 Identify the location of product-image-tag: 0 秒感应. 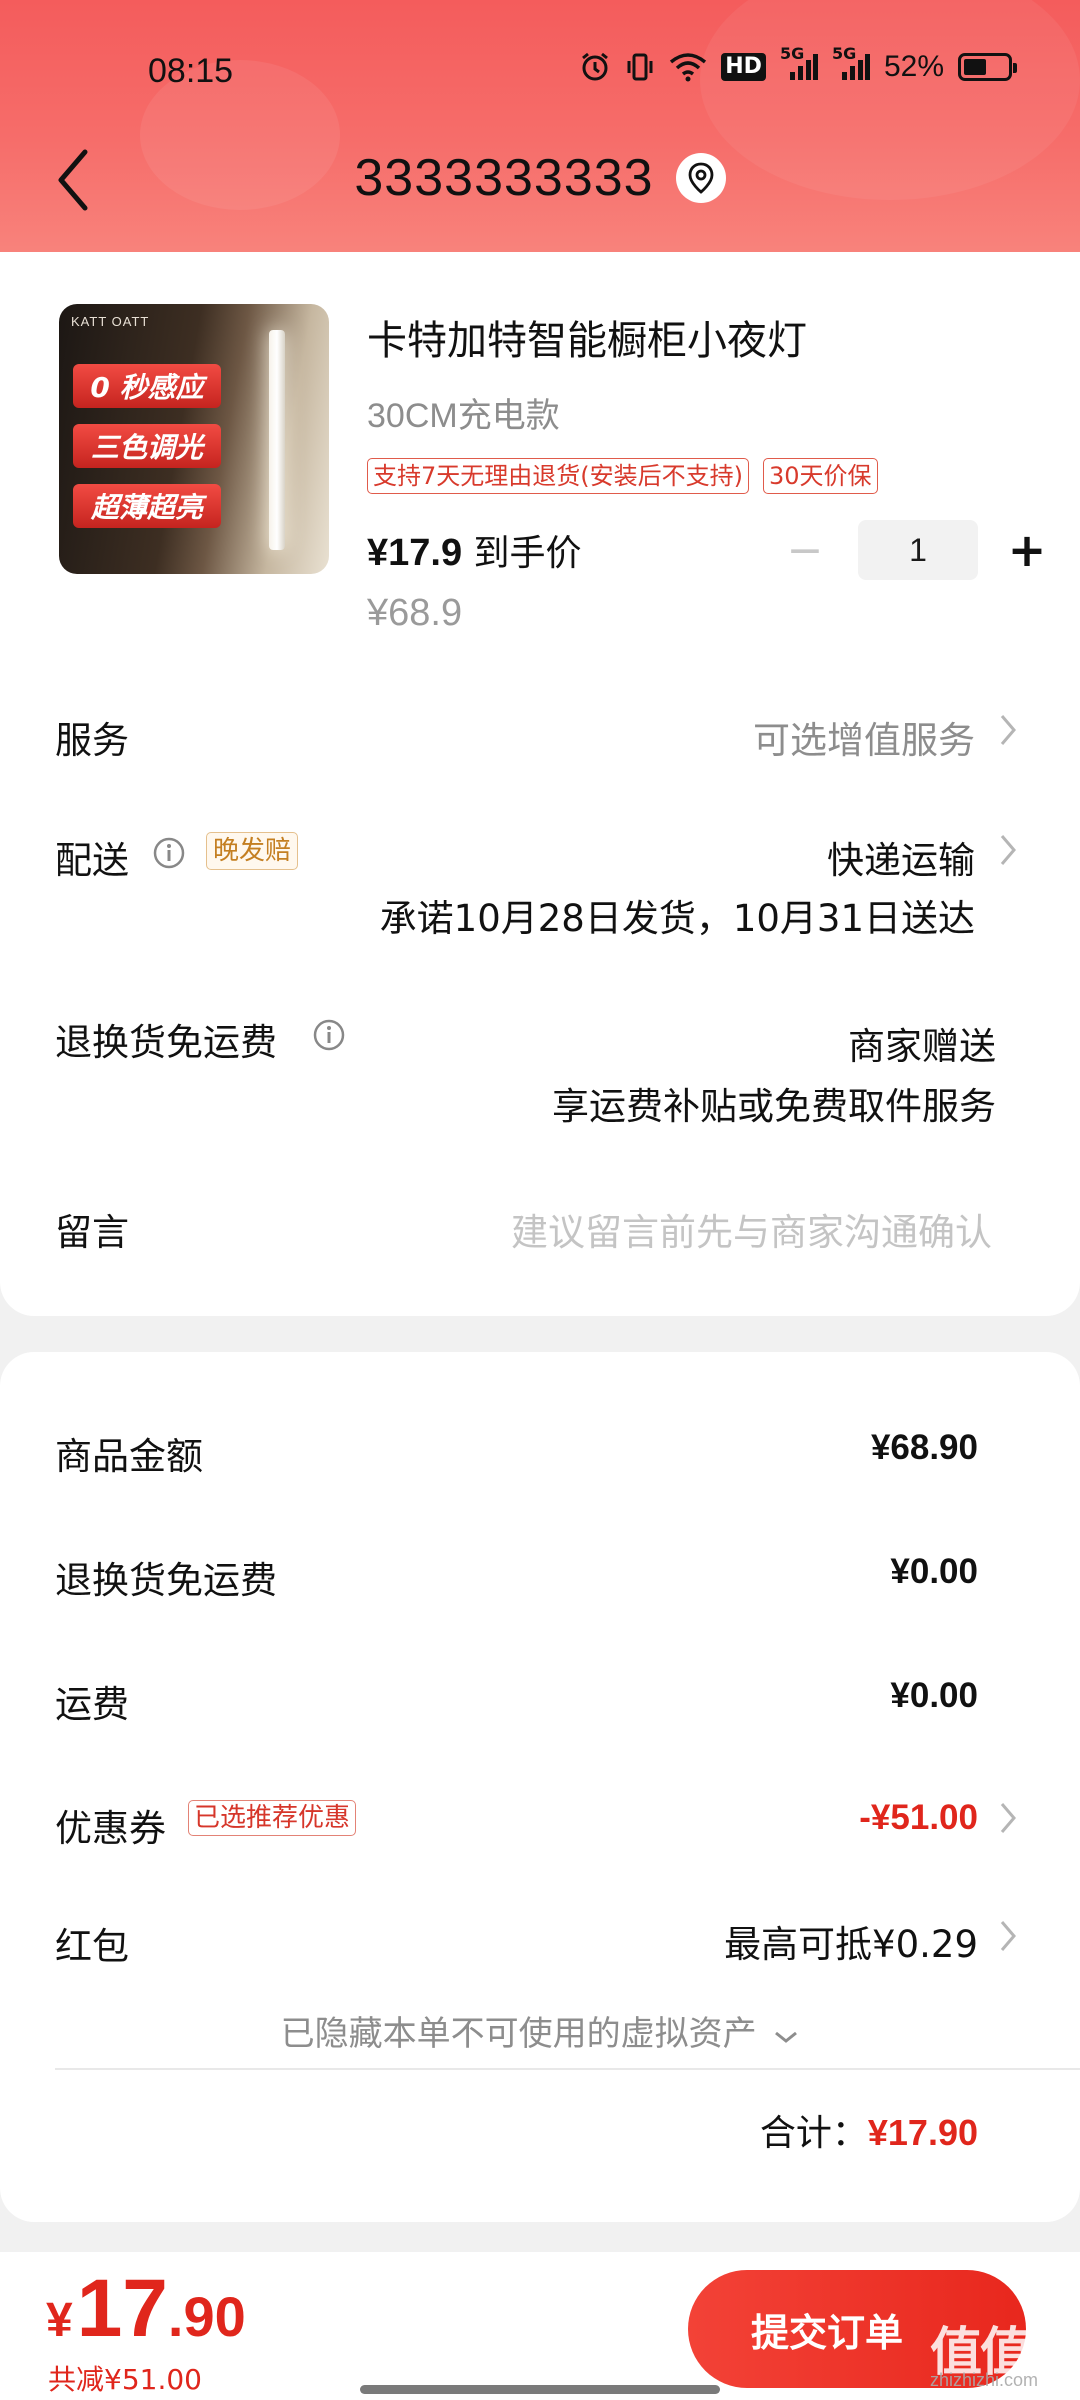
(147, 386).